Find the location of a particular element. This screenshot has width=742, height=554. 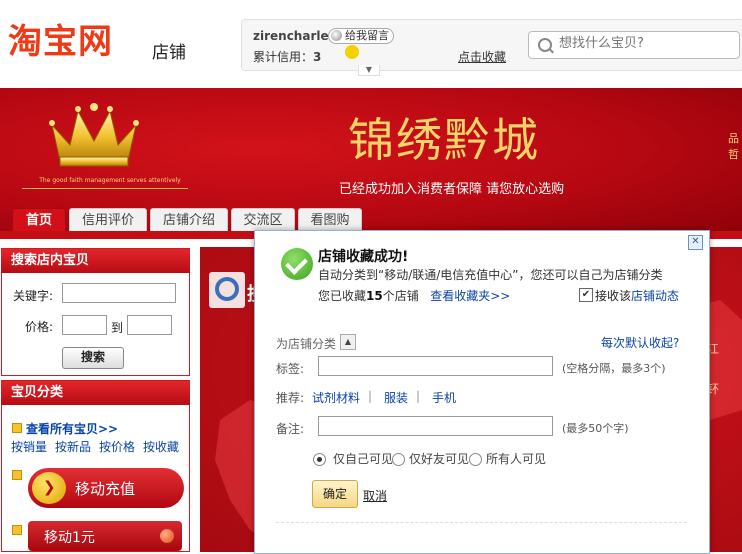

search-input is located at coordinates (644, 43).